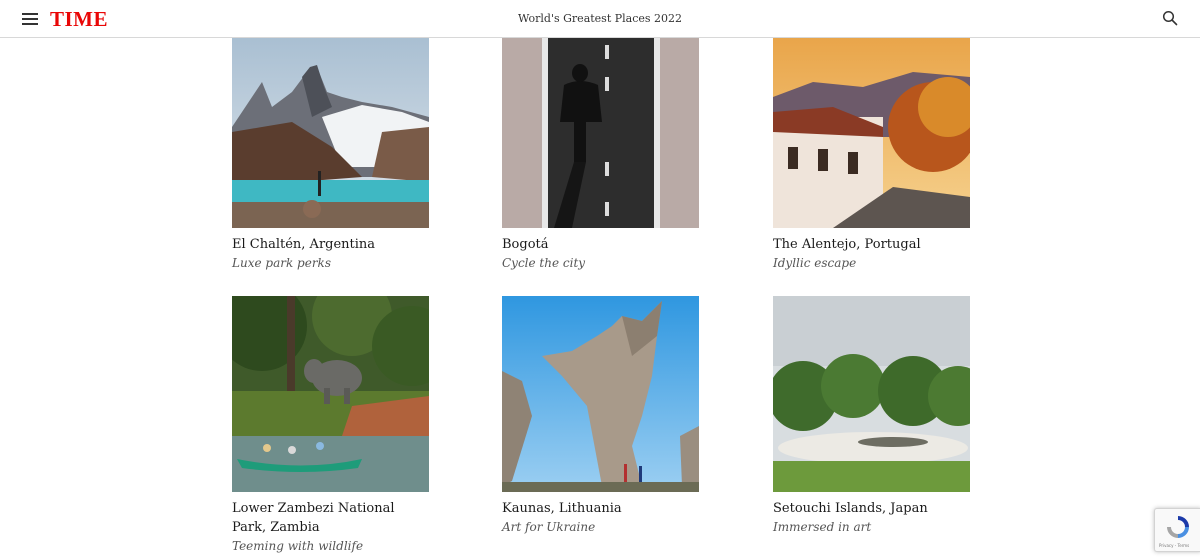  I want to click on page-title: World's Greatest Places 2022, so click(600, 18).